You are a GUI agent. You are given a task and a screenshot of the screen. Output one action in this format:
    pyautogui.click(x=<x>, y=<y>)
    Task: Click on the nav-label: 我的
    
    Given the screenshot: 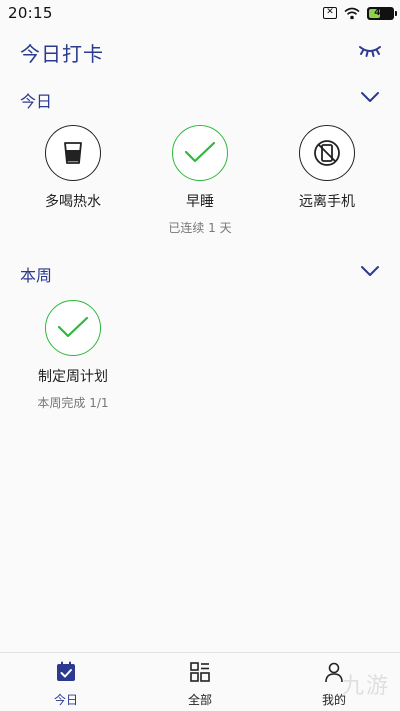 What is the action you would take?
    pyautogui.click(x=333, y=700)
    